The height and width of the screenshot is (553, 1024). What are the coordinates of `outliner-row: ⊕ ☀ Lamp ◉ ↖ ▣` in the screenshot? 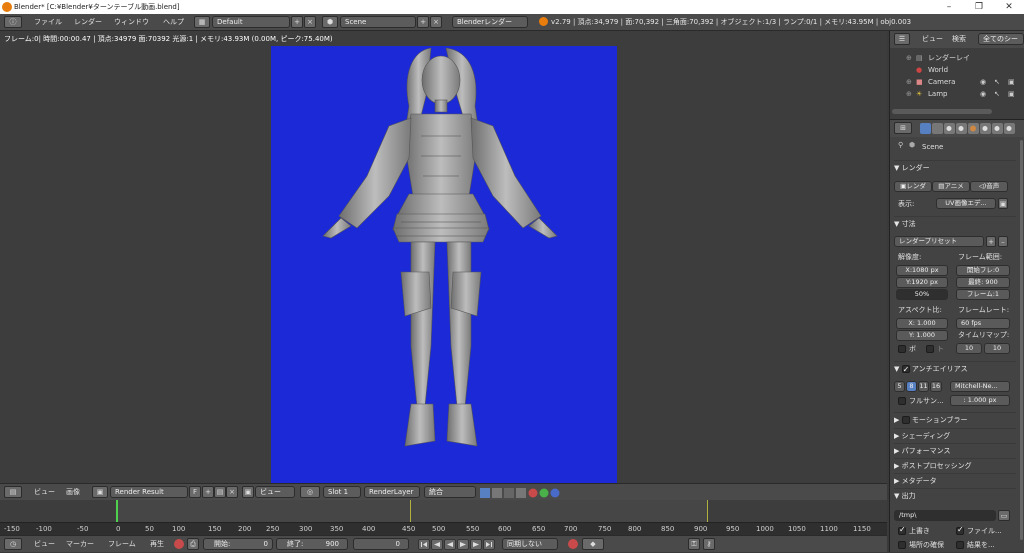 It's located at (957, 94).